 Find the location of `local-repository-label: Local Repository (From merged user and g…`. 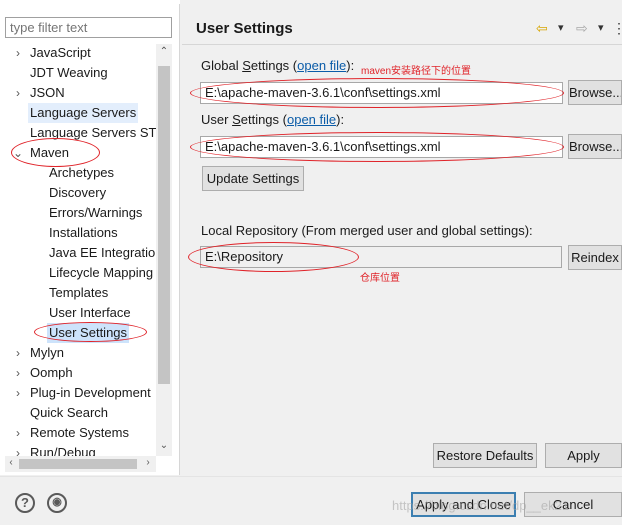

local-repository-label: Local Repository (From merged user and g… is located at coordinates (367, 230).